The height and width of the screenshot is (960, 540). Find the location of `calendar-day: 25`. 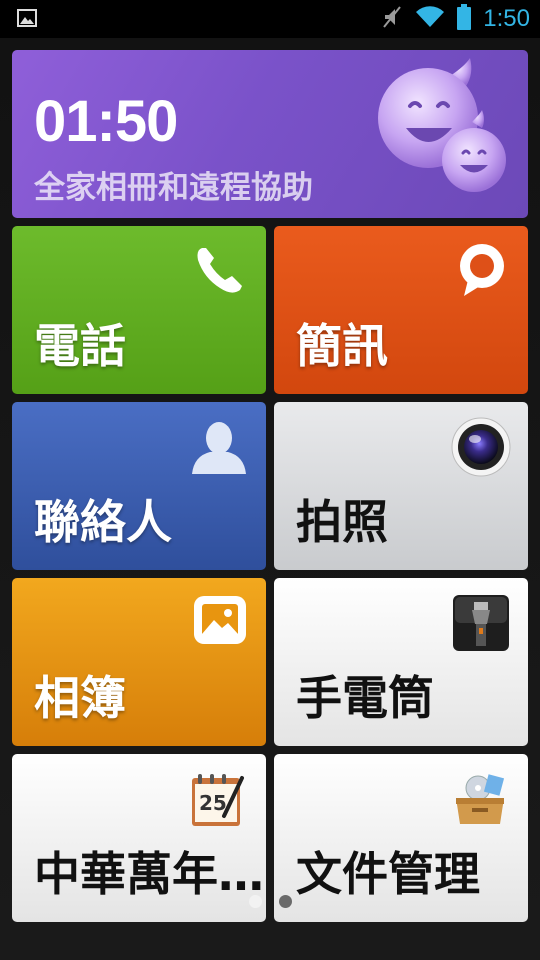

calendar-day: 25 is located at coordinates (213, 803).